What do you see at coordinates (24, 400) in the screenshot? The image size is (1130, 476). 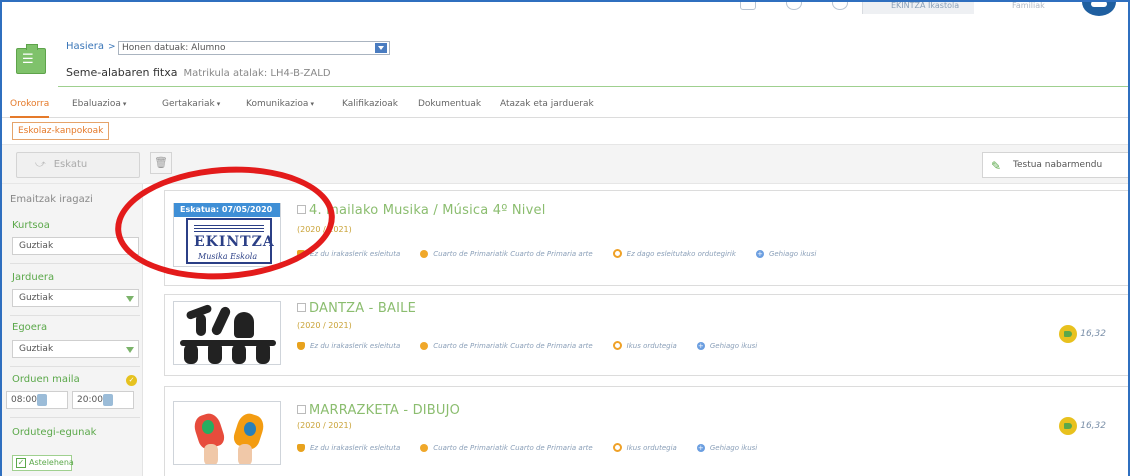 I see `time-from-value: 08:00` at bounding box center [24, 400].